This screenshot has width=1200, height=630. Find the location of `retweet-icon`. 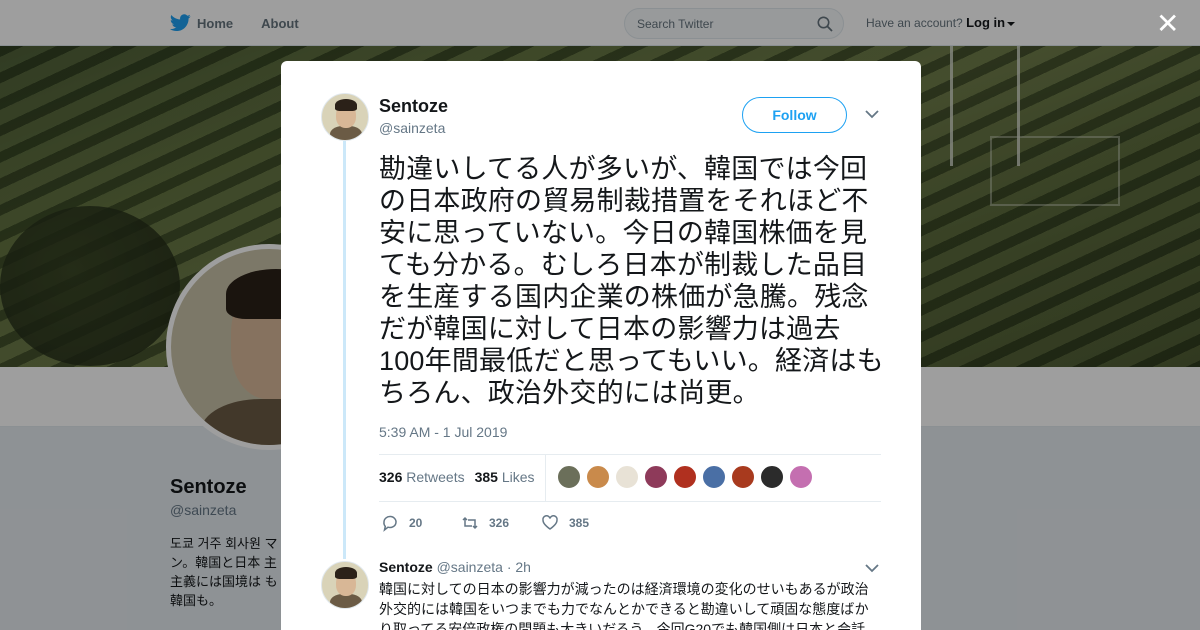

retweet-icon is located at coordinates (470, 523).